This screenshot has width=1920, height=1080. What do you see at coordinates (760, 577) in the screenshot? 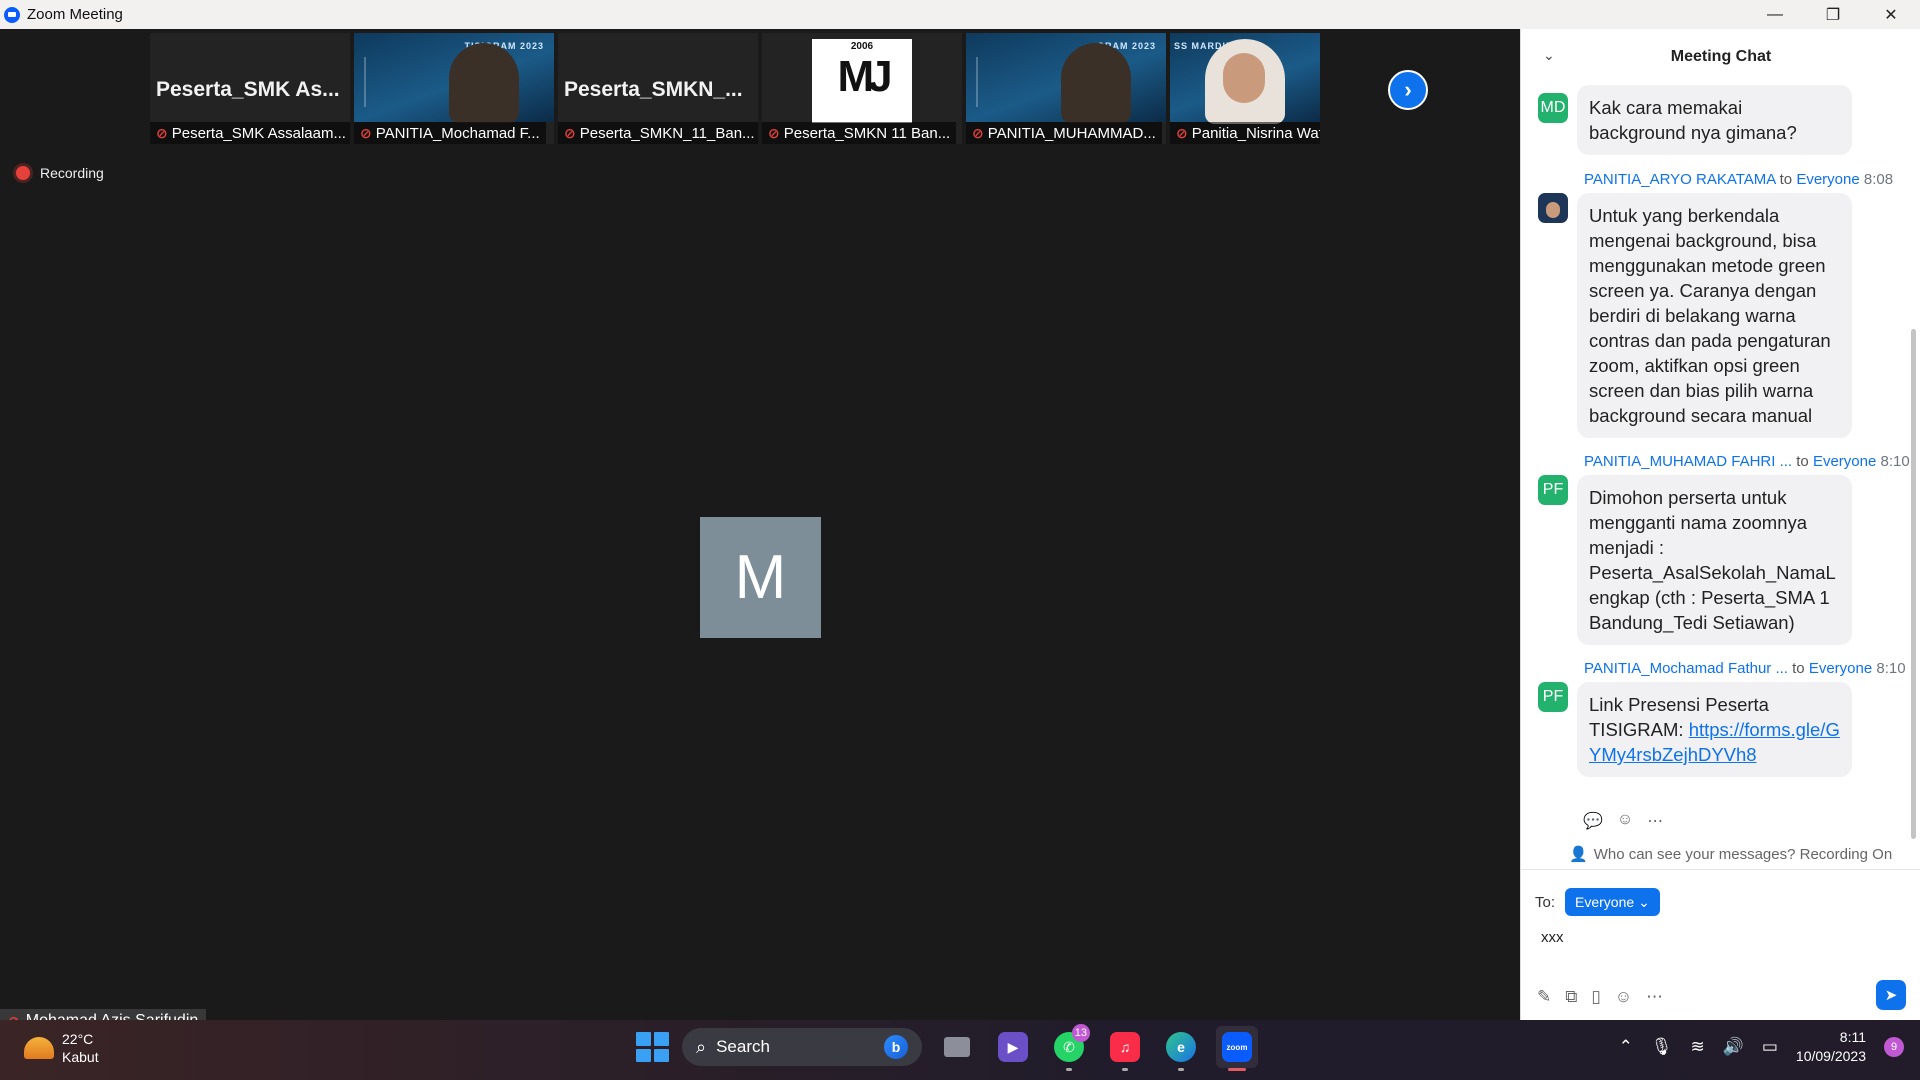
I see `active-speaker-avatar: M` at bounding box center [760, 577].